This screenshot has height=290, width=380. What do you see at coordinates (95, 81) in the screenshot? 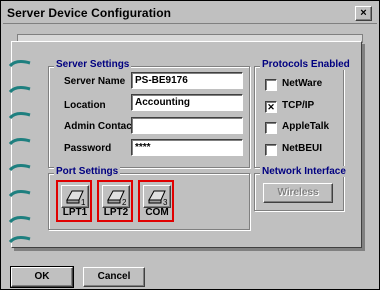
I see `server-name-label: Server Name` at bounding box center [95, 81].